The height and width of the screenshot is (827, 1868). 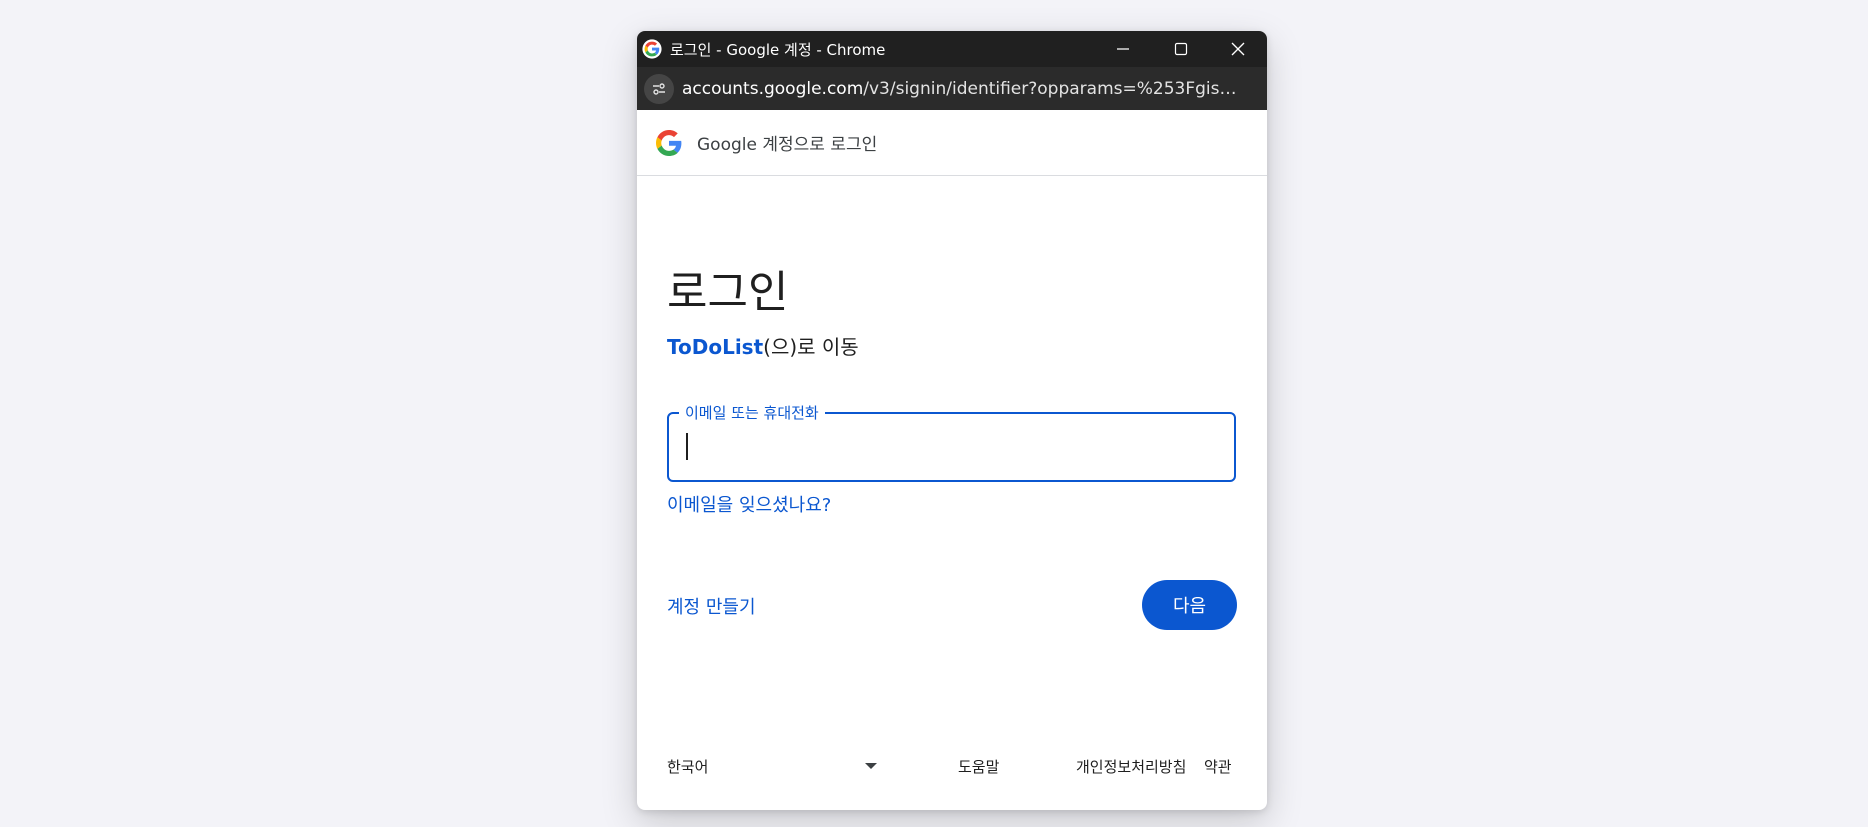 I want to click on email-field: 이메일 또는 휴대전화, so click(x=951, y=442).